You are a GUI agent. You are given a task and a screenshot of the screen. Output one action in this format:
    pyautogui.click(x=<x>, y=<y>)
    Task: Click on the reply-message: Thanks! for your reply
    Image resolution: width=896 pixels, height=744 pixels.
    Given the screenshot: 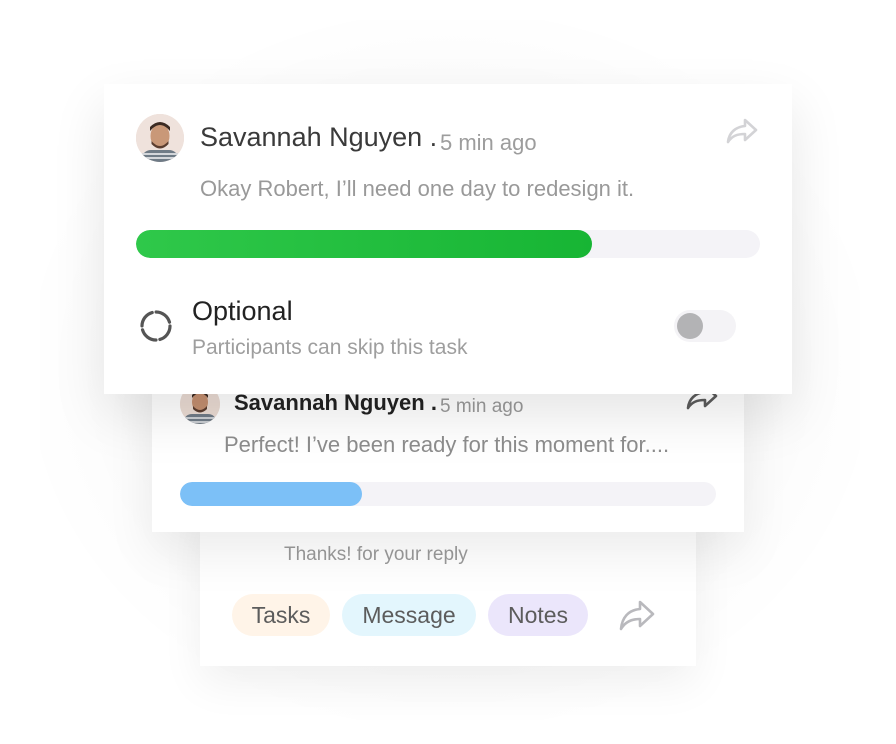 What is the action you would take?
    pyautogui.click(x=376, y=554)
    